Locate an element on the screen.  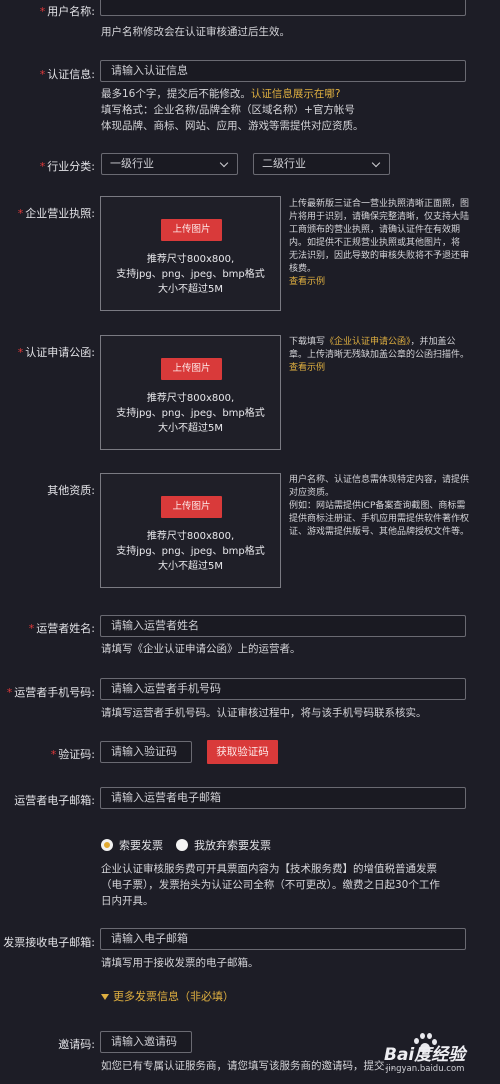
cert-info-display-link: 认证信息展示在哪? is located at coordinates (296, 94).